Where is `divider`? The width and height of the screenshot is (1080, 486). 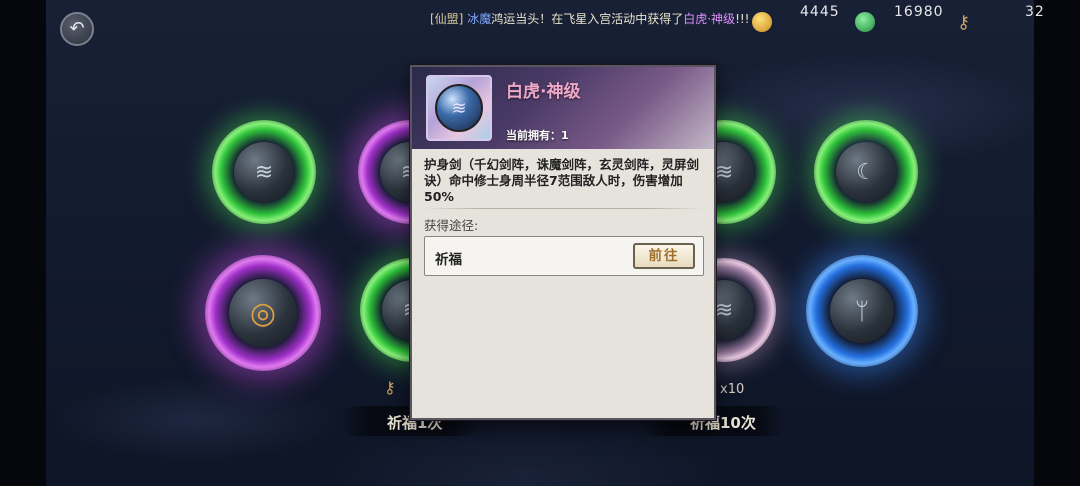
divider is located at coordinates (564, 208).